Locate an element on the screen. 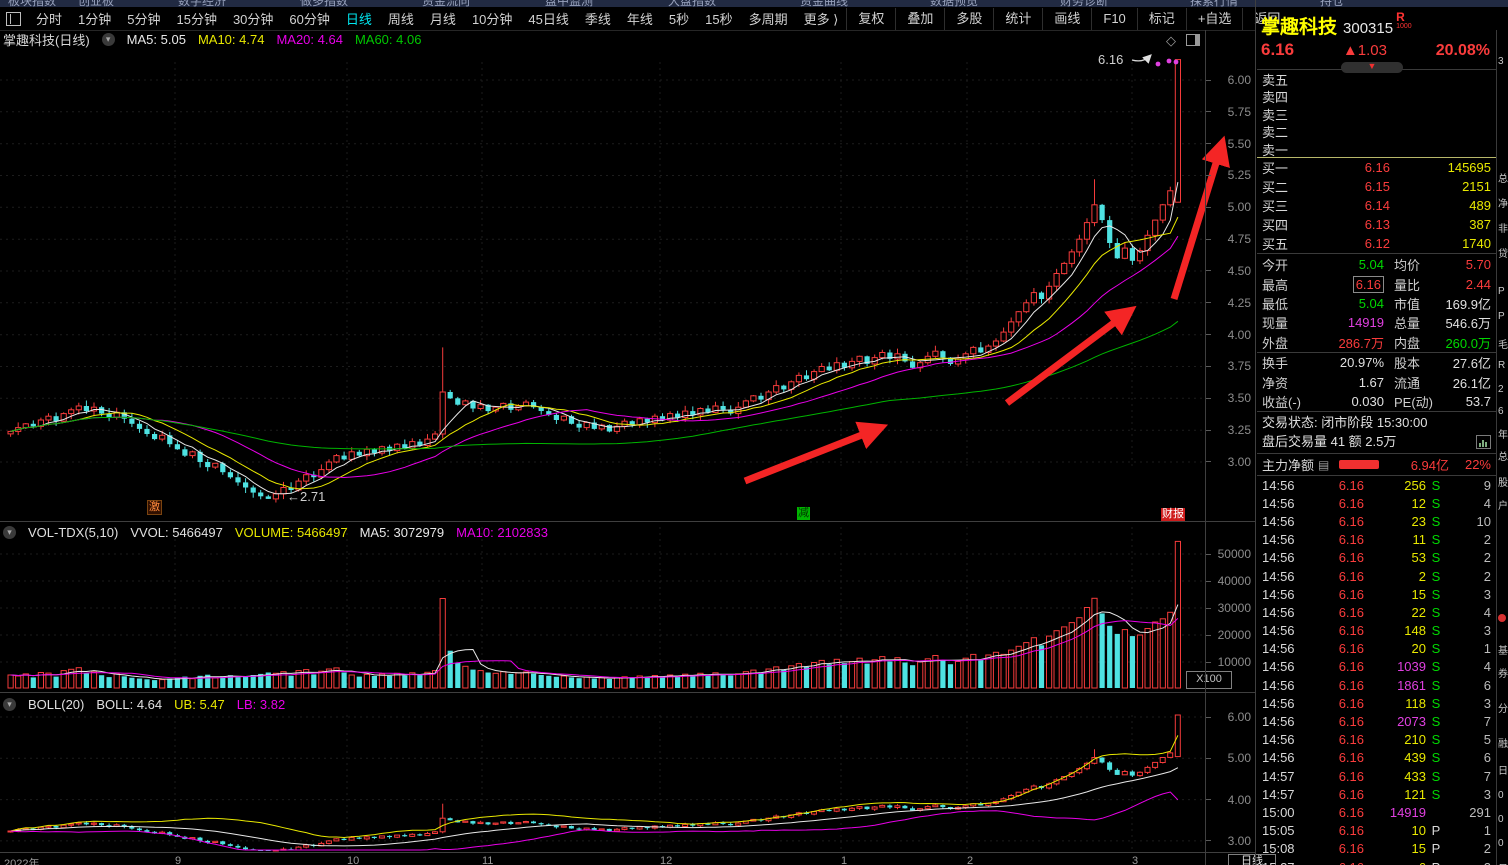  stat-value: 5.70 is located at coordinates (1478, 265).